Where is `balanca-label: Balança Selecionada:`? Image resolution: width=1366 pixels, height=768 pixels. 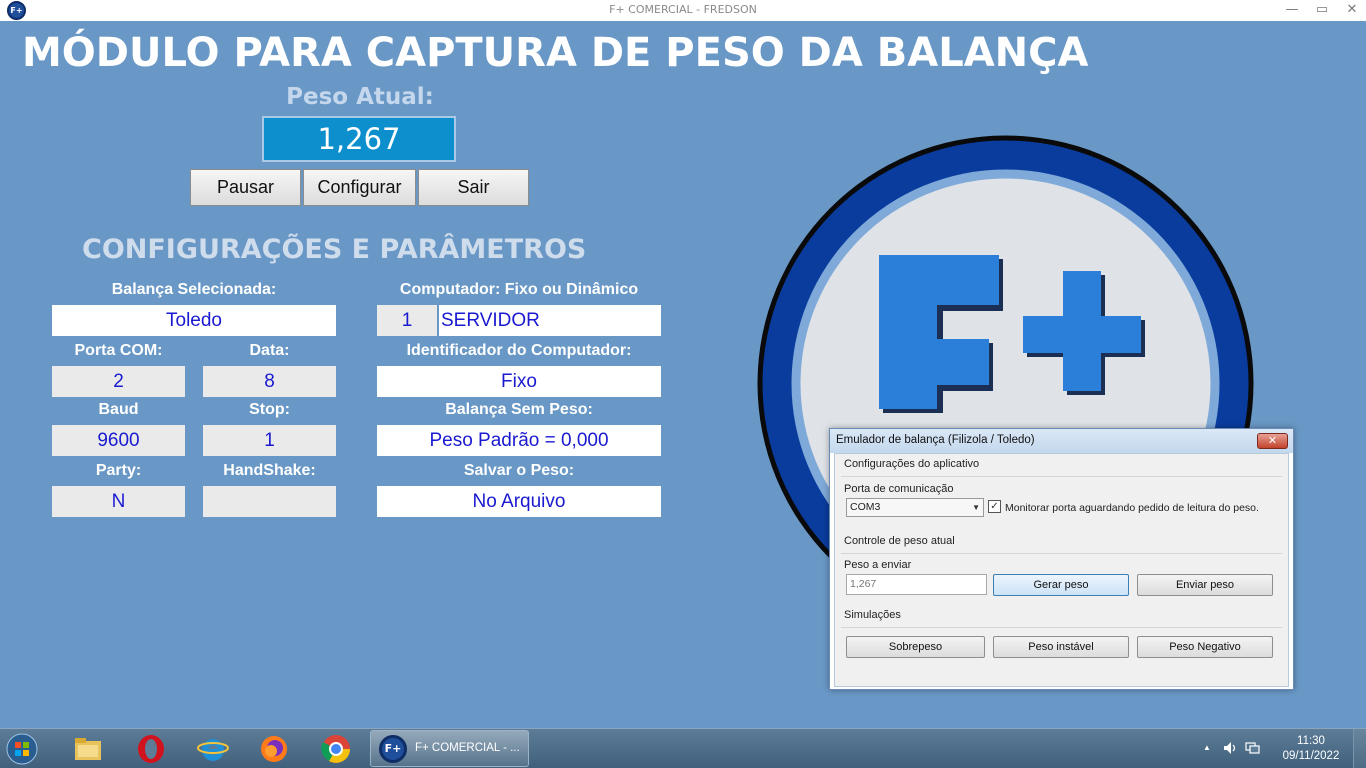
balanca-label: Balança Selecionada: is located at coordinates (194, 289).